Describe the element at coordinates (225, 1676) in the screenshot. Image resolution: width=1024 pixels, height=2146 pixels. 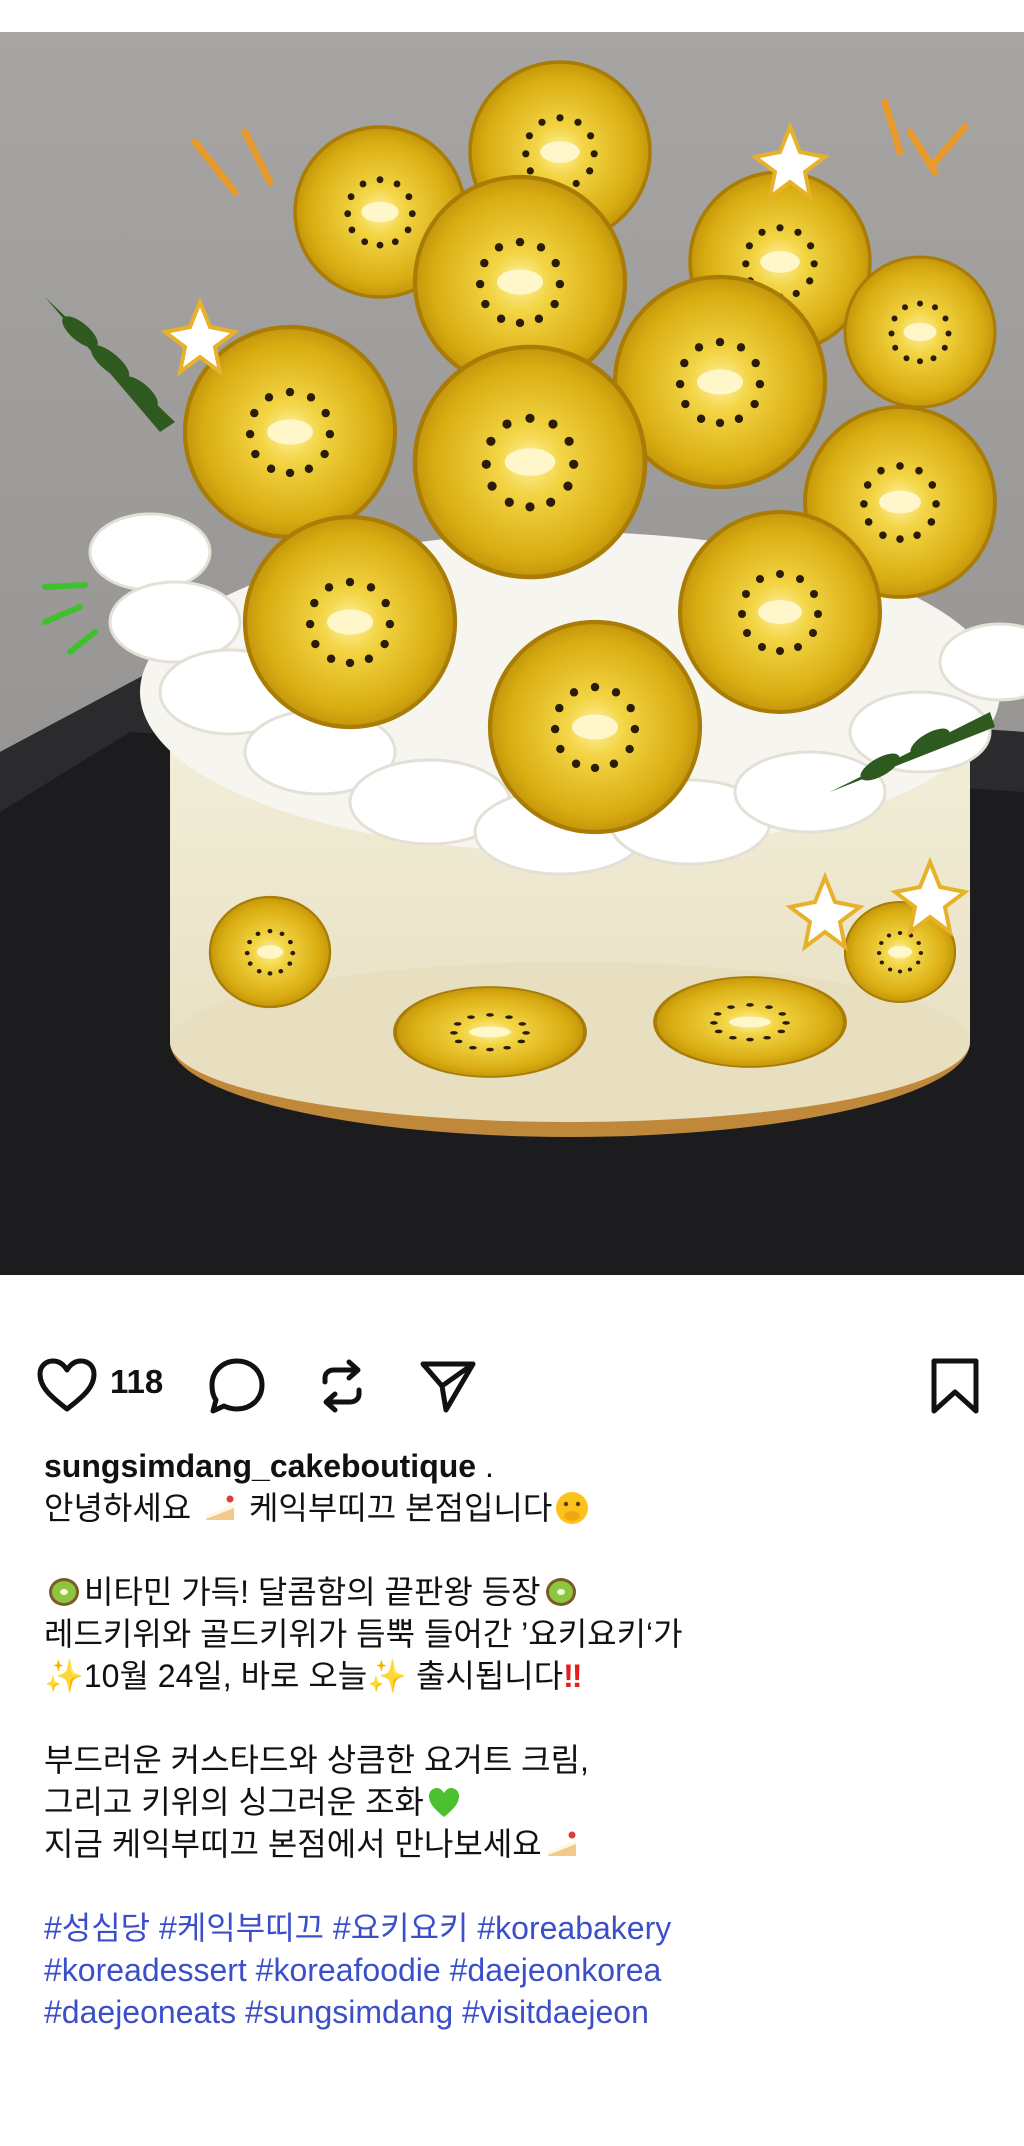
I see `caption-text: 10월 24일, 바로 오늘` at that location.